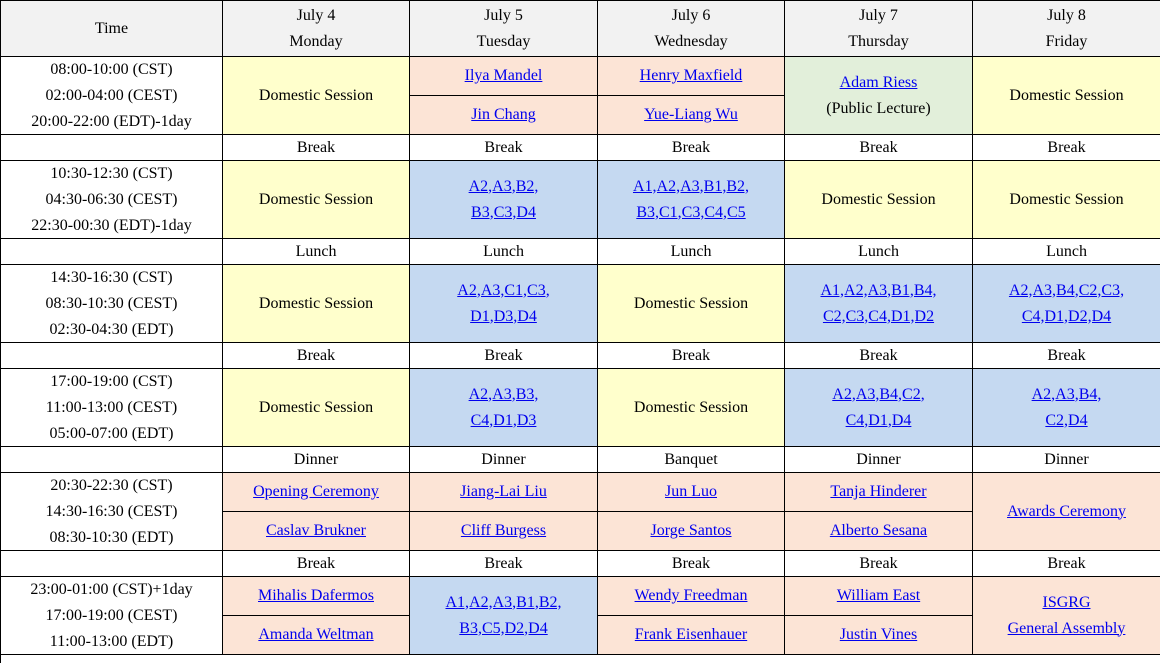  What do you see at coordinates (111, 329) in the screenshot?
I see `time-slot-line: 02:30-04:30 (EDT)` at bounding box center [111, 329].